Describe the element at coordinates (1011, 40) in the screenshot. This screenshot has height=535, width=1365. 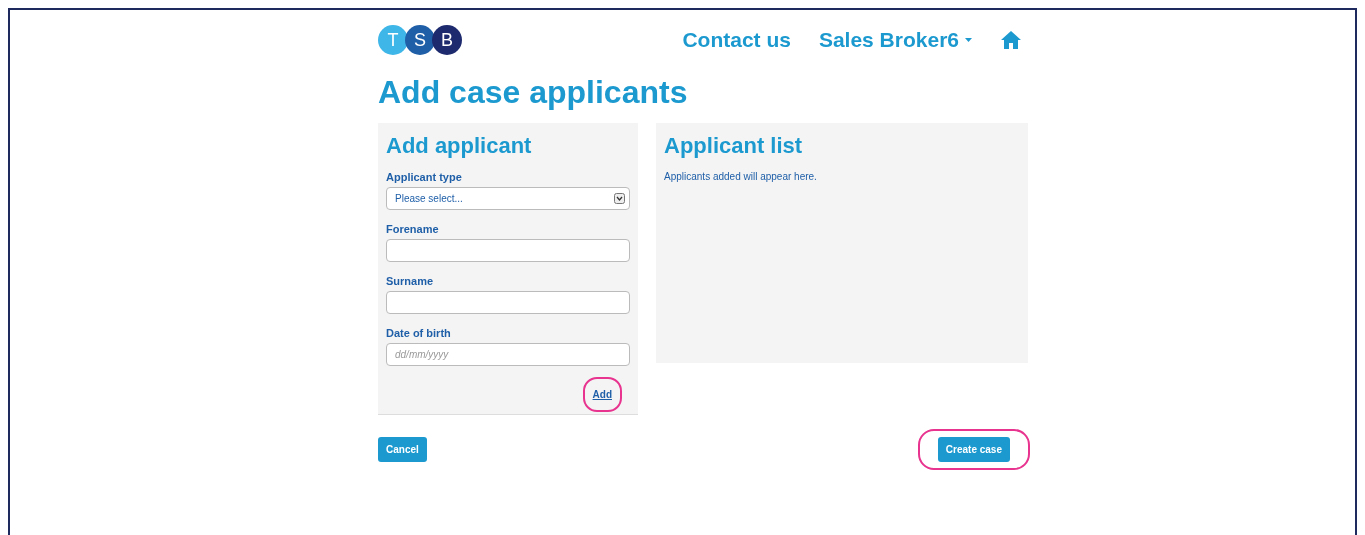
I see `home-icon` at that location.